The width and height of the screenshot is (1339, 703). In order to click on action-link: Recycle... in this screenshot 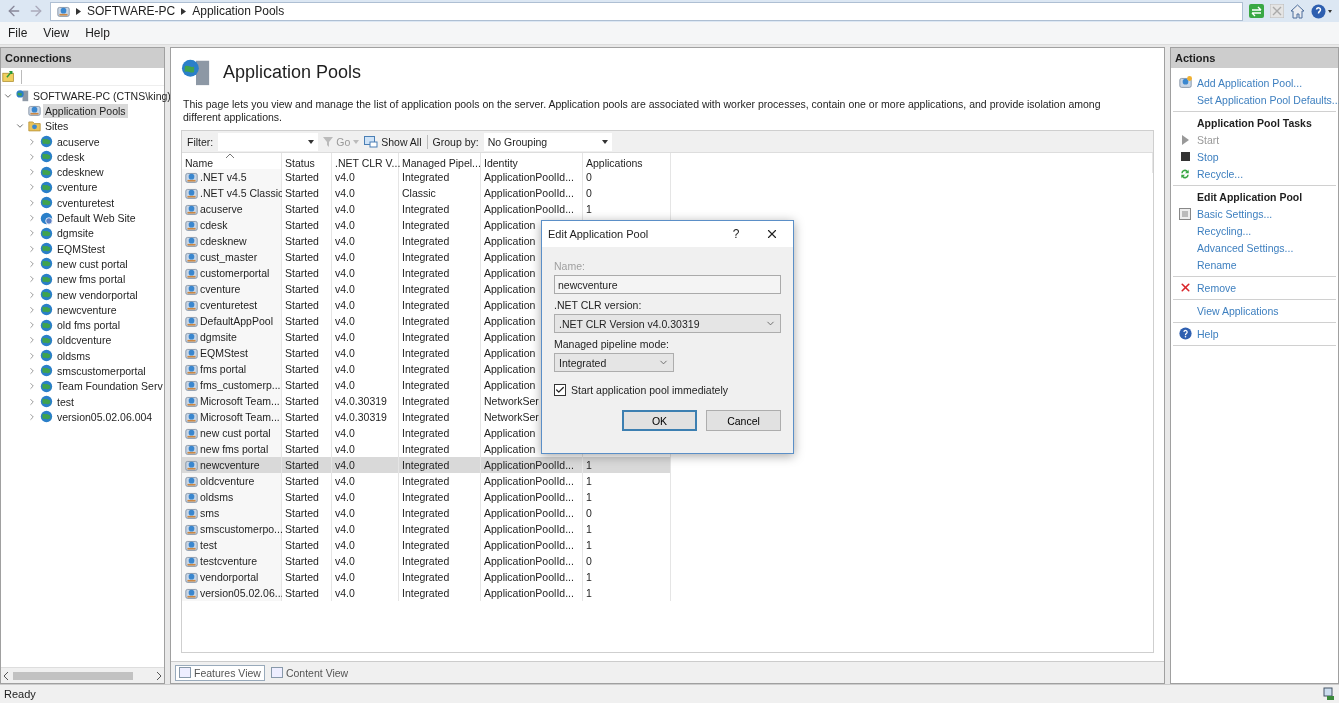, I will do `click(1220, 173)`.